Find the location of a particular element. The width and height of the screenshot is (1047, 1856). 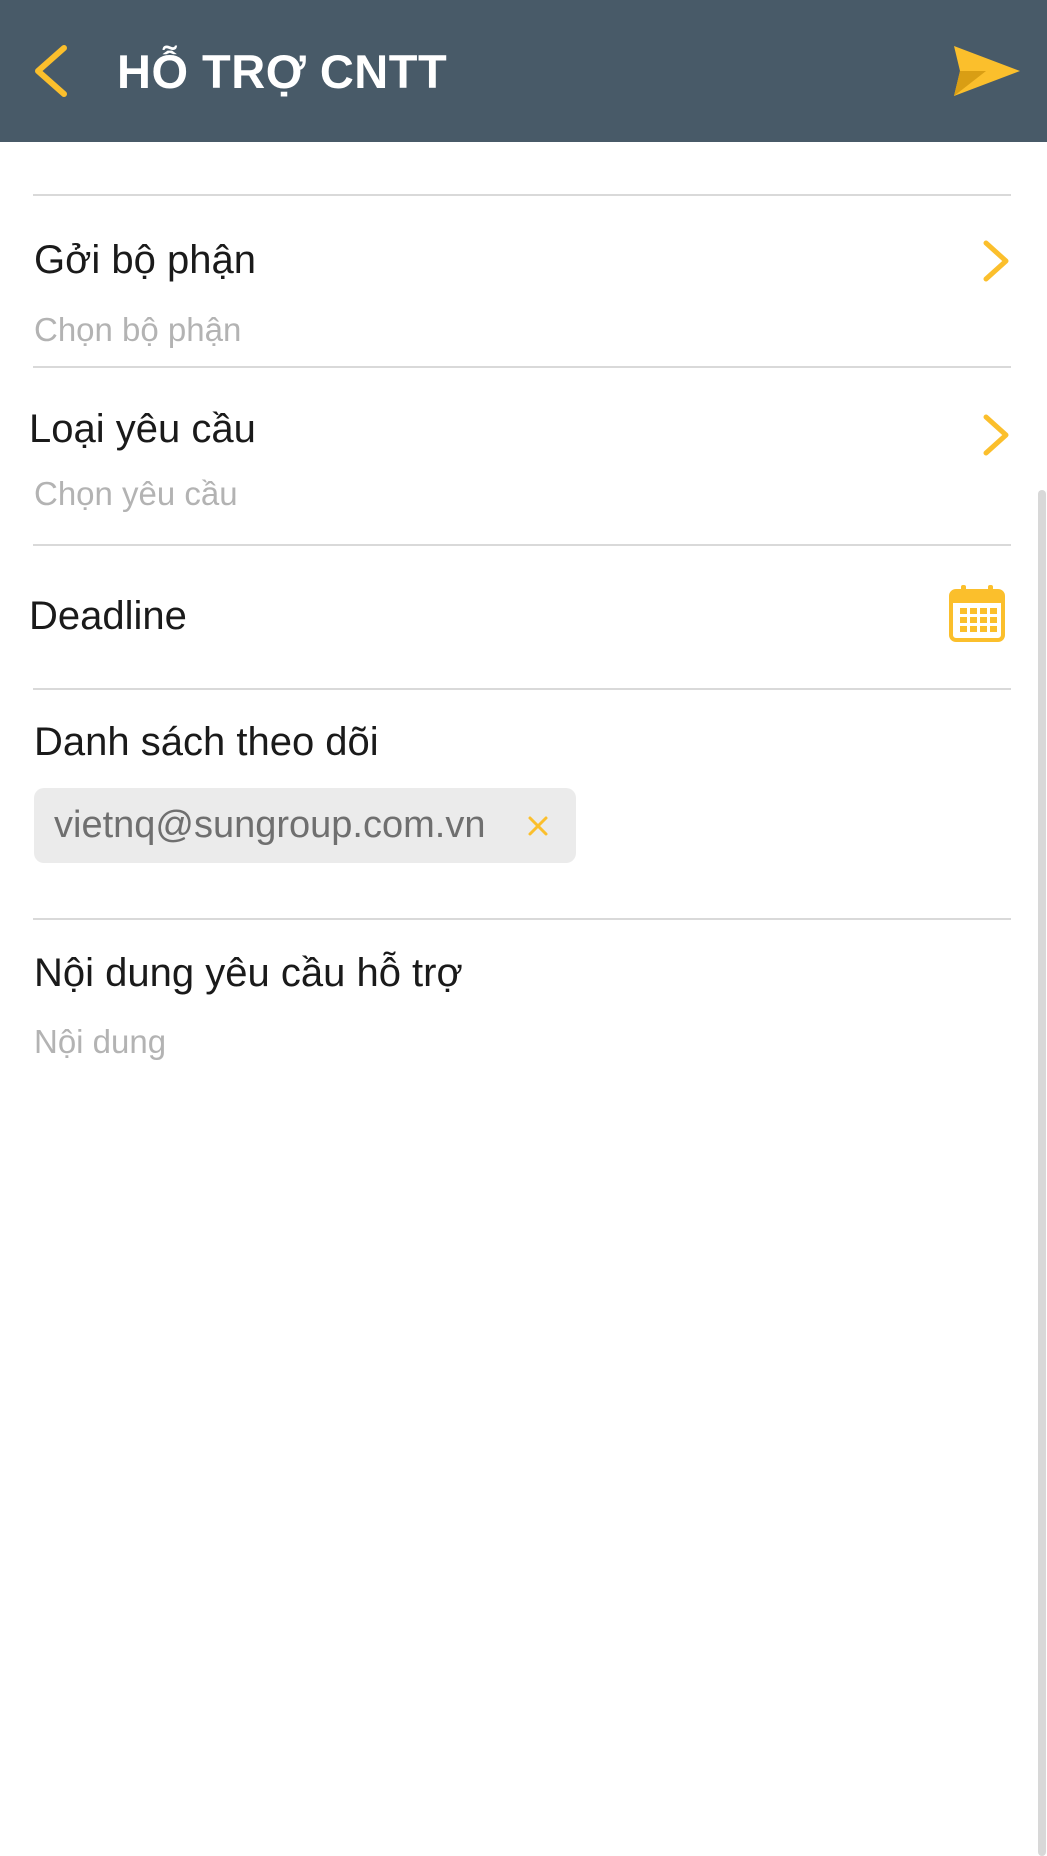

request-type-placeholder: Chọn yêu cầu is located at coordinates (136, 494).